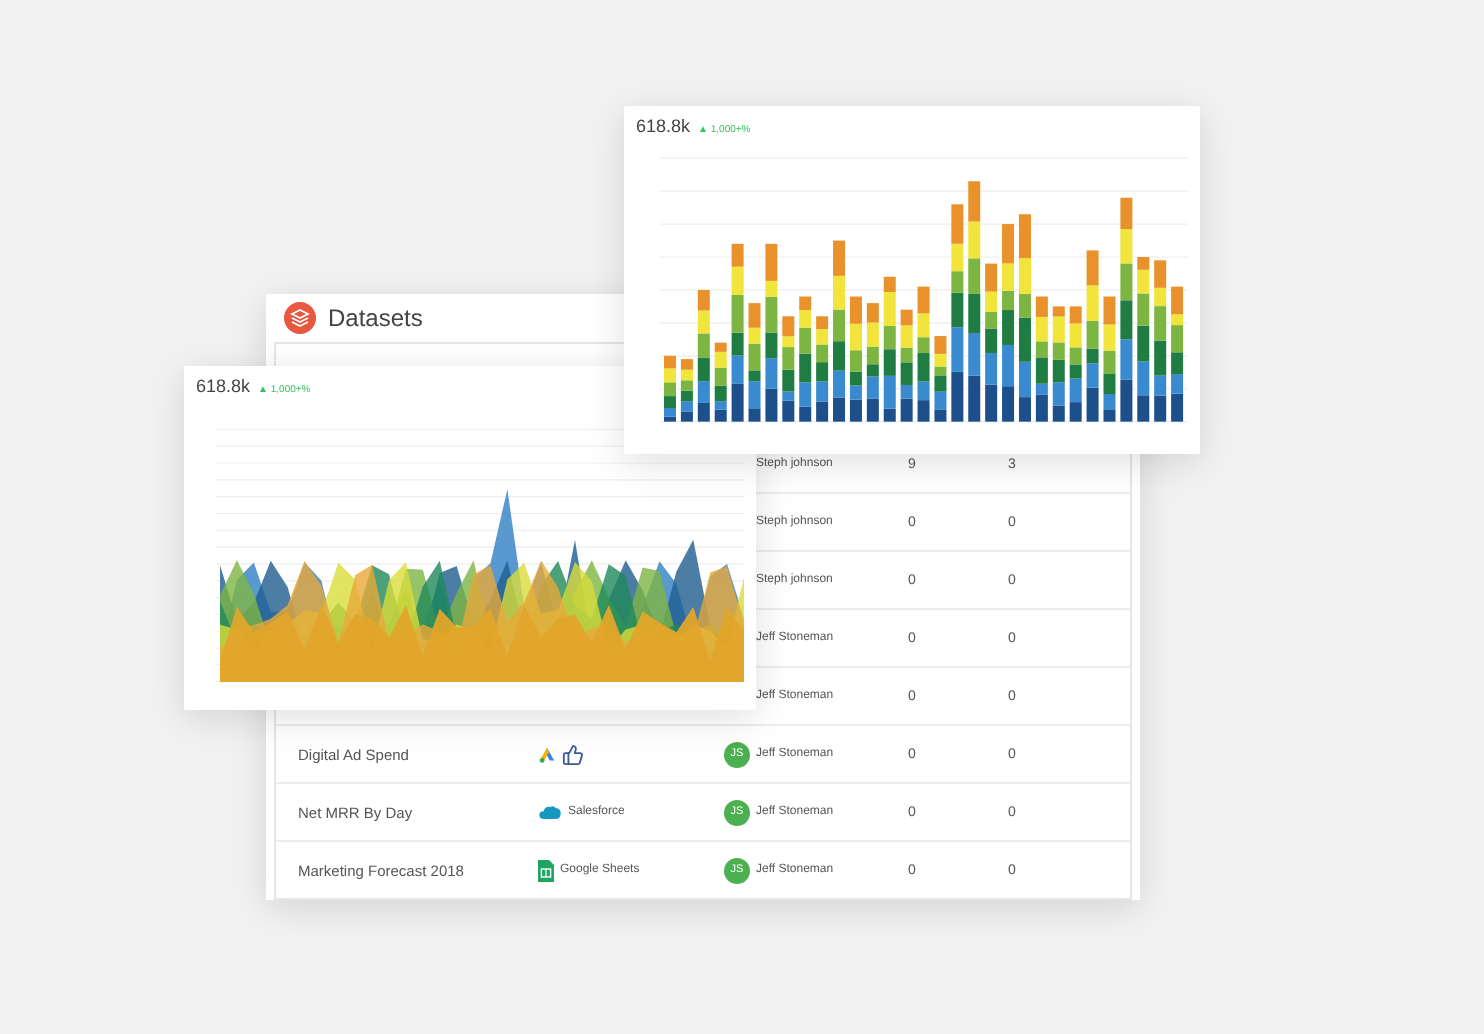  What do you see at coordinates (573, 754) in the screenshot?
I see `thumbs-up-icon` at bounding box center [573, 754].